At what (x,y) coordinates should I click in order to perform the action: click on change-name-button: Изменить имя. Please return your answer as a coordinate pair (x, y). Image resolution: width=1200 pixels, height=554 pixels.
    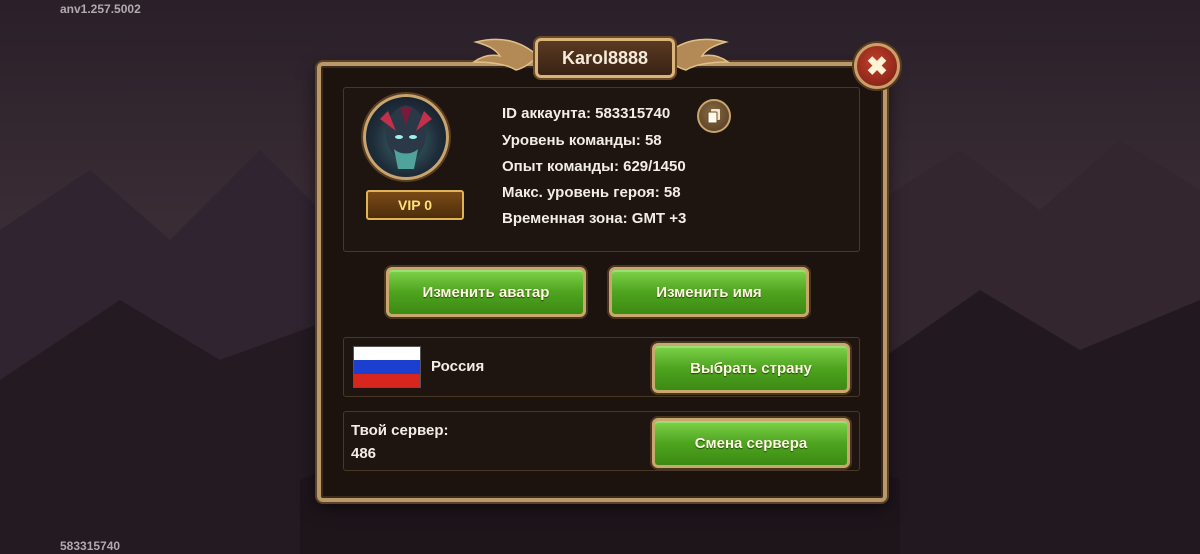
    Looking at the image, I should click on (709, 292).